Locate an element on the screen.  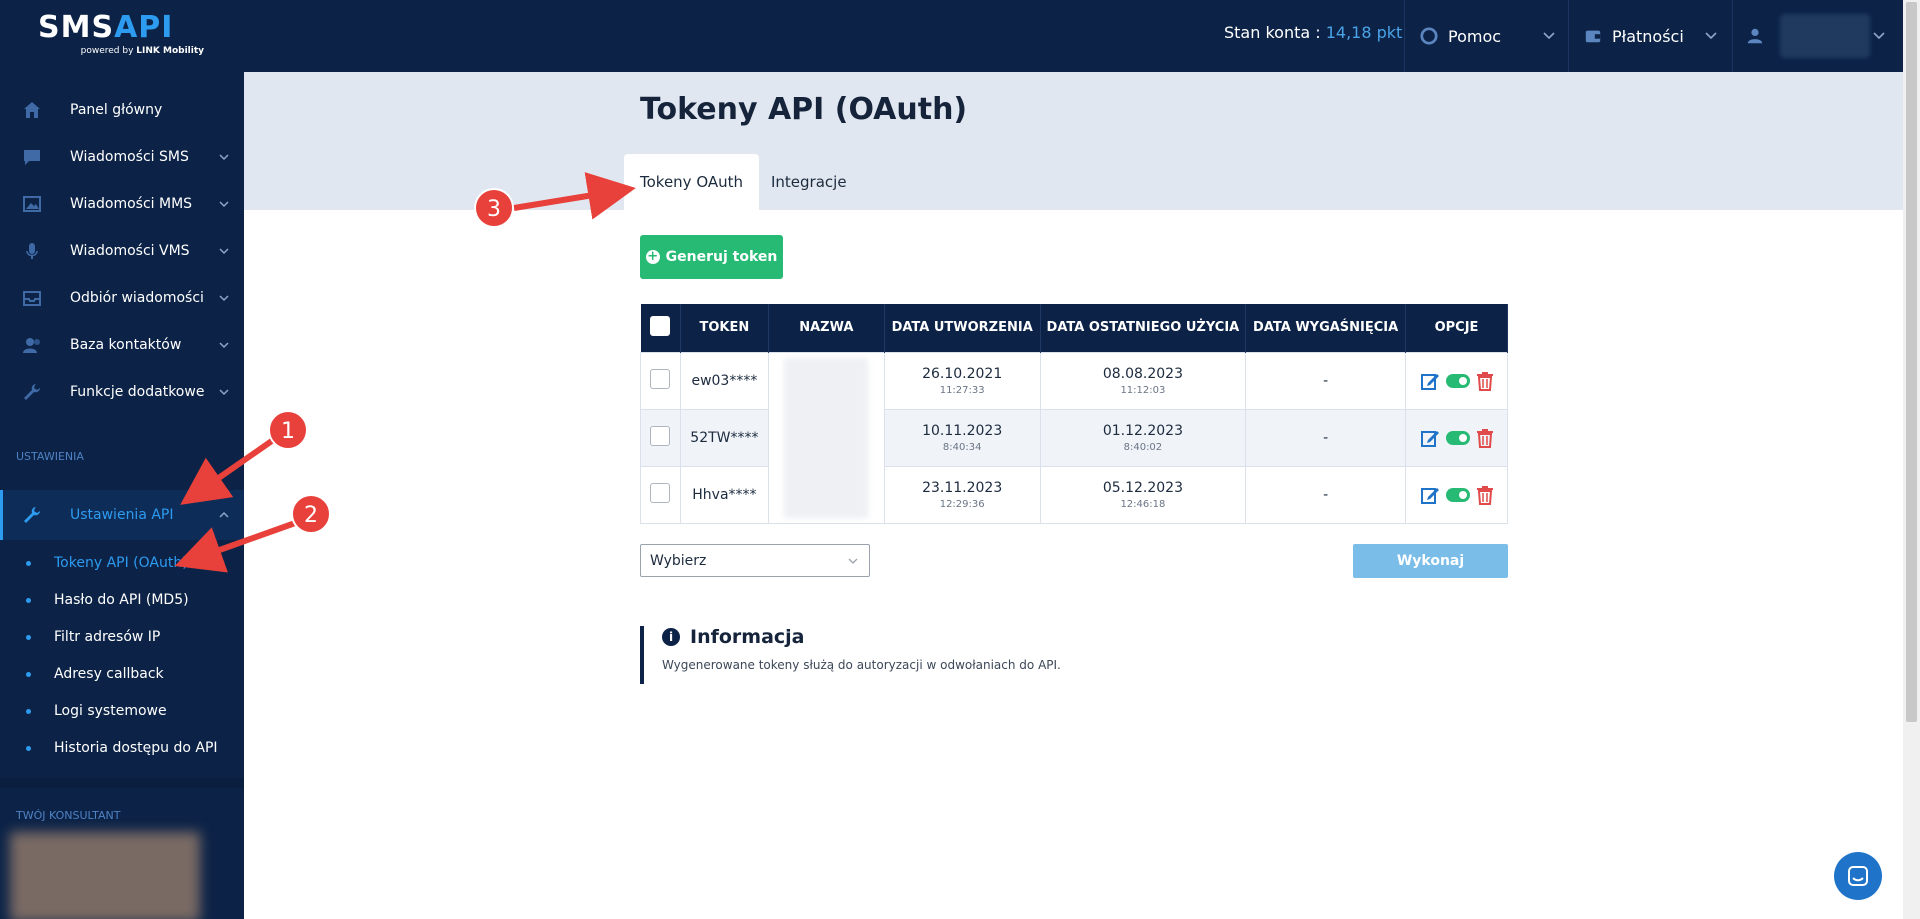
wallet-icon is located at coordinates (1593, 36).